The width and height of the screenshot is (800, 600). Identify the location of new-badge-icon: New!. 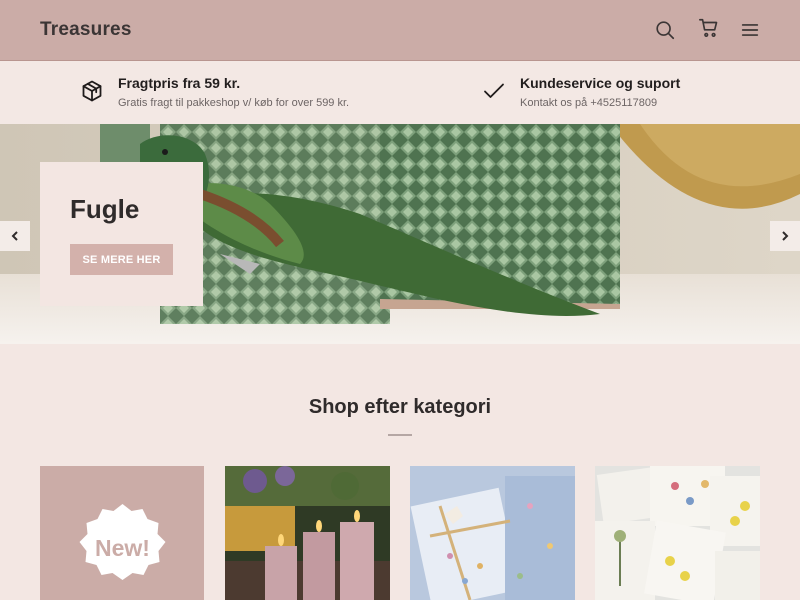
(122, 542).